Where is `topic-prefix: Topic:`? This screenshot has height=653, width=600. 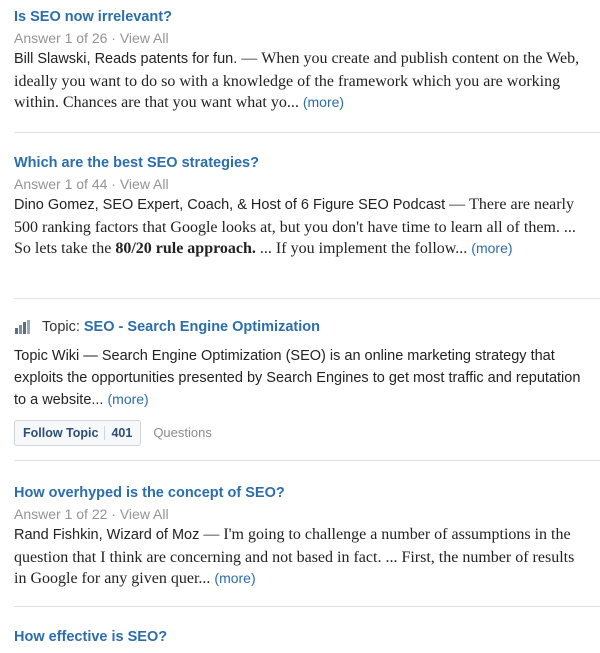 topic-prefix: Topic: is located at coordinates (61, 327).